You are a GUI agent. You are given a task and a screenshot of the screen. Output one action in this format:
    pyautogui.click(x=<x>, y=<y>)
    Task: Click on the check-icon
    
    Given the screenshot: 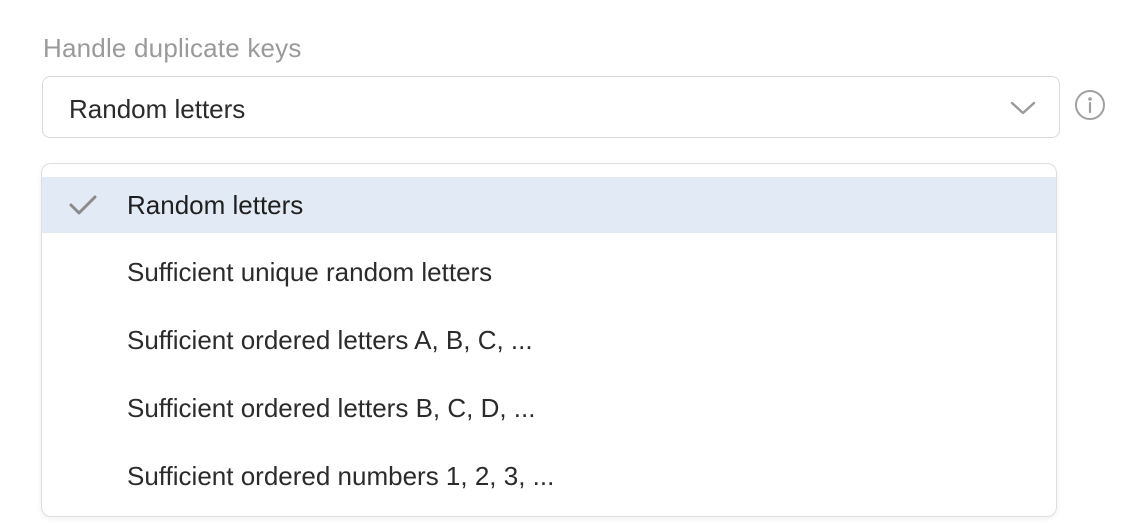 What is the action you would take?
    pyautogui.click(x=83, y=205)
    